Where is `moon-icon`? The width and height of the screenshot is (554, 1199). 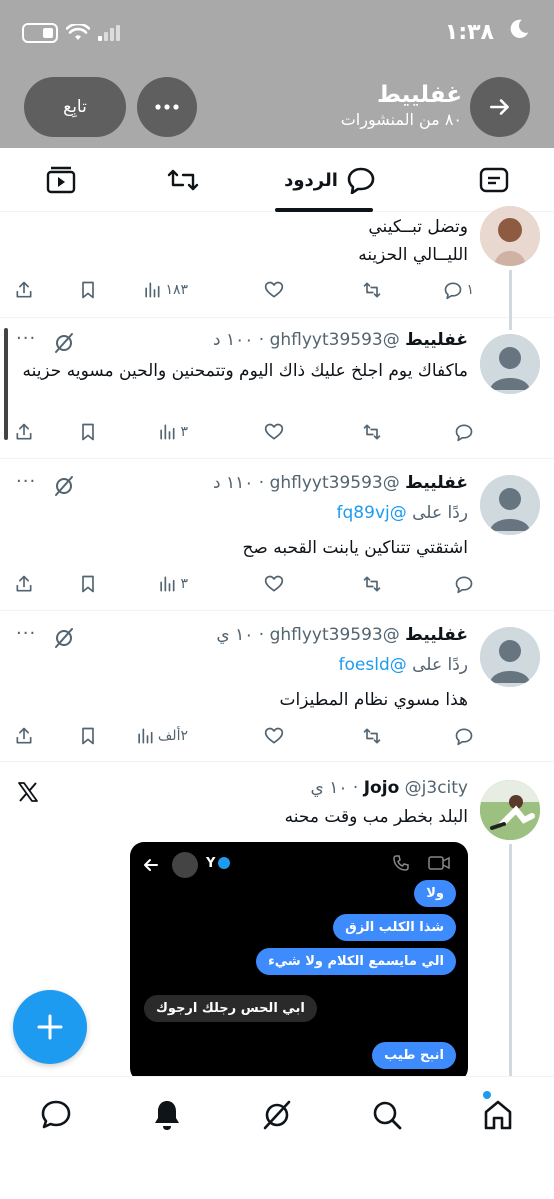 moon-icon is located at coordinates (519, 28).